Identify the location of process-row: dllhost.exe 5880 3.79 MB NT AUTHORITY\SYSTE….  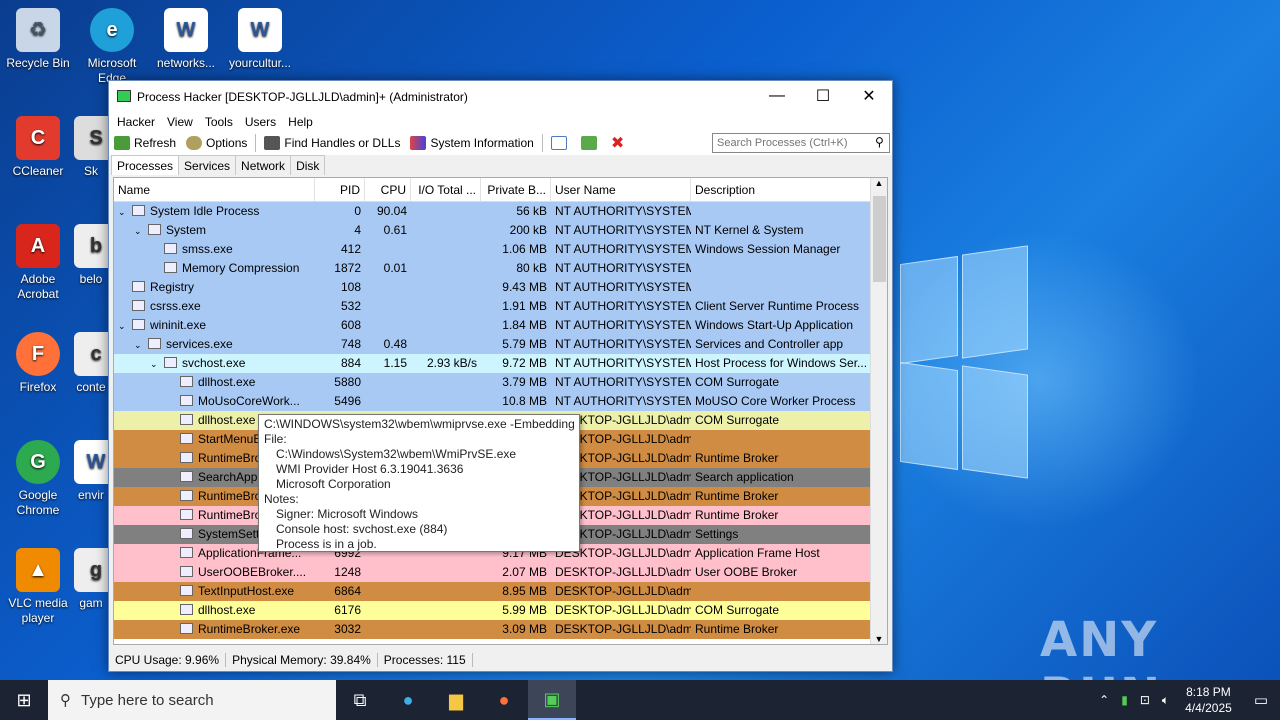
(500, 382).